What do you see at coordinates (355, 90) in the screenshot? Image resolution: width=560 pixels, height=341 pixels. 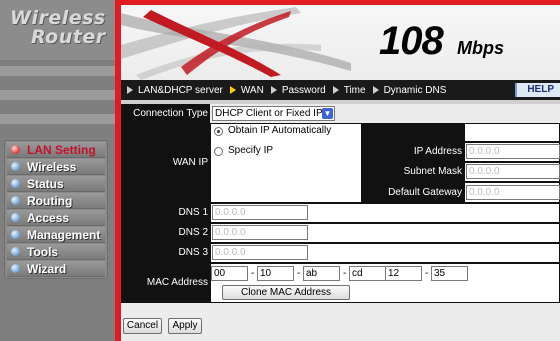 I see `nav-item-time: Time` at bounding box center [355, 90].